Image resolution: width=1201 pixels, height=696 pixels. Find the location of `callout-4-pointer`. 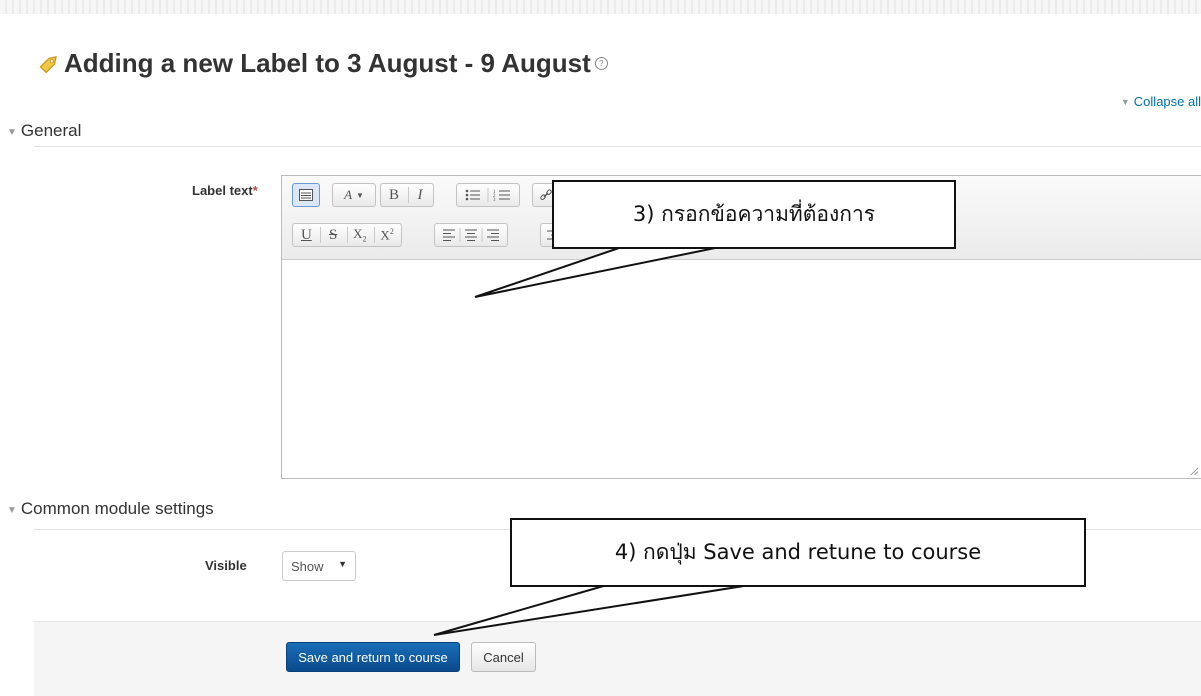

callout-4-pointer is located at coordinates (592, 610).